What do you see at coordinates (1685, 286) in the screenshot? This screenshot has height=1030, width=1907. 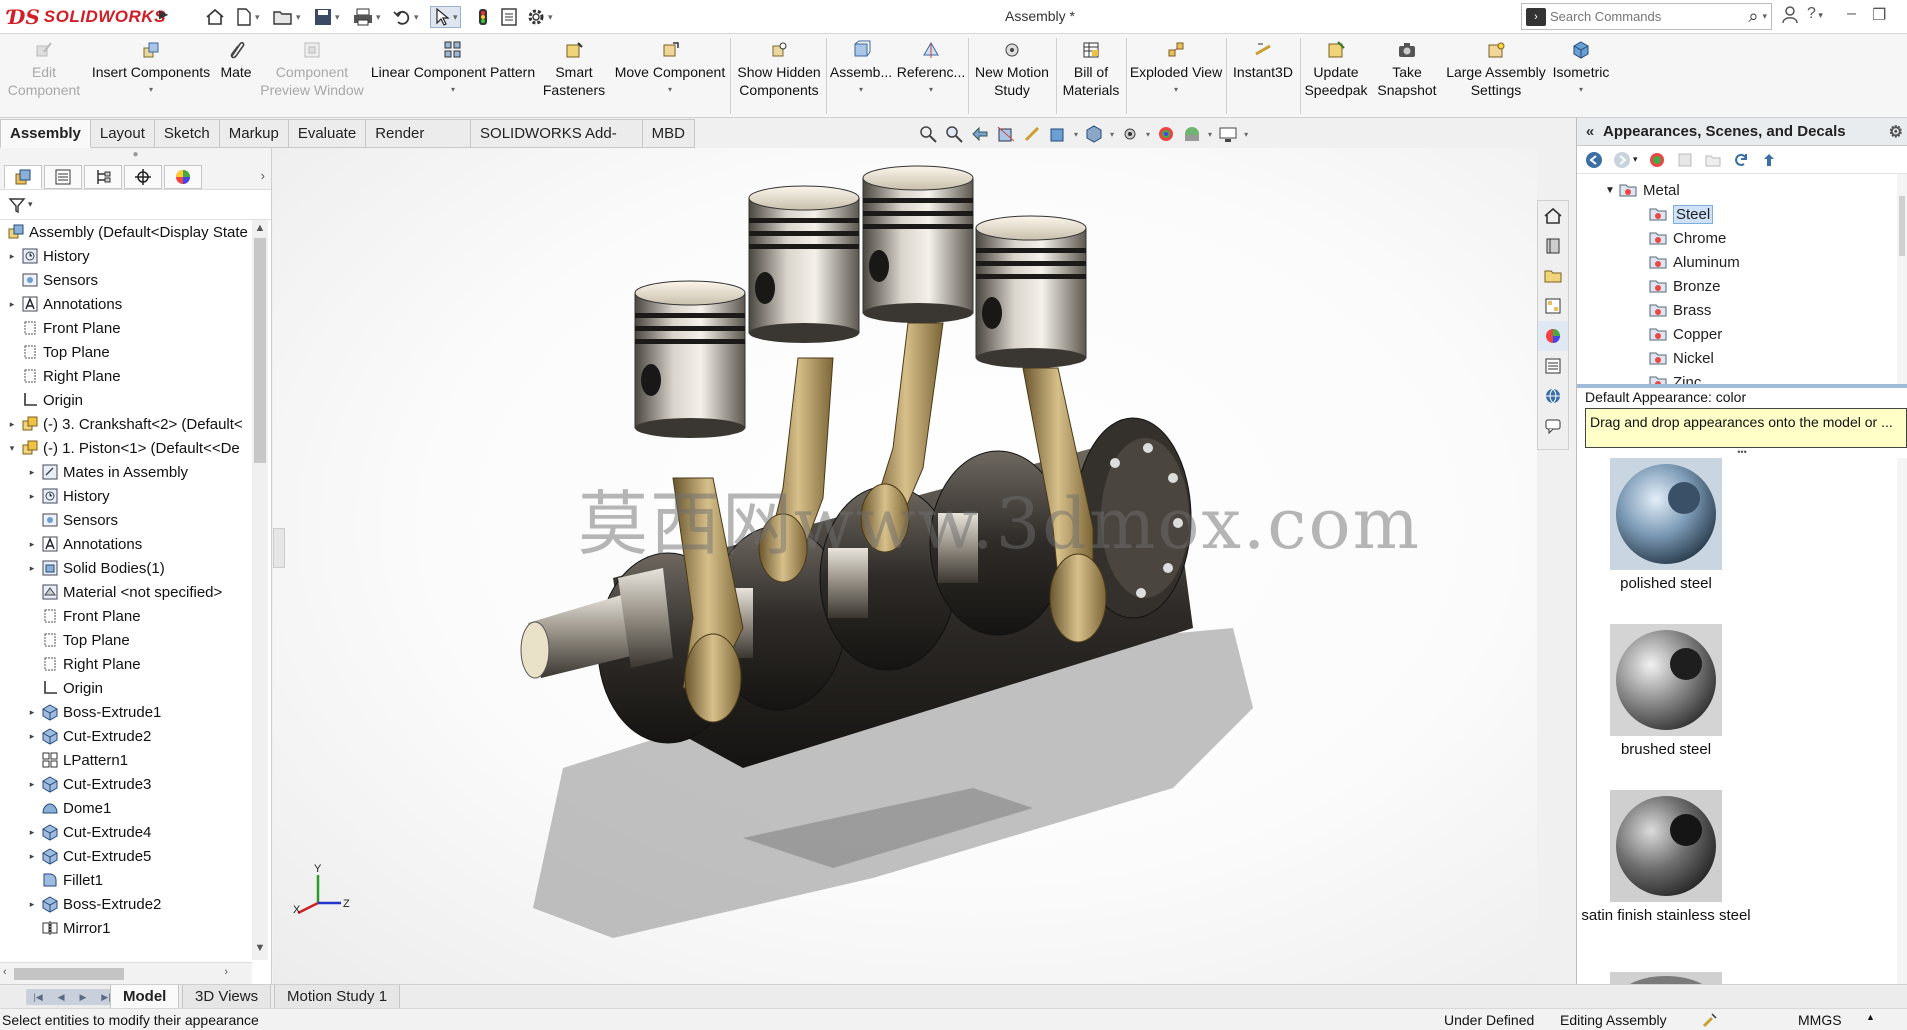 I see `library-item-bronze: Bronze` at bounding box center [1685, 286].